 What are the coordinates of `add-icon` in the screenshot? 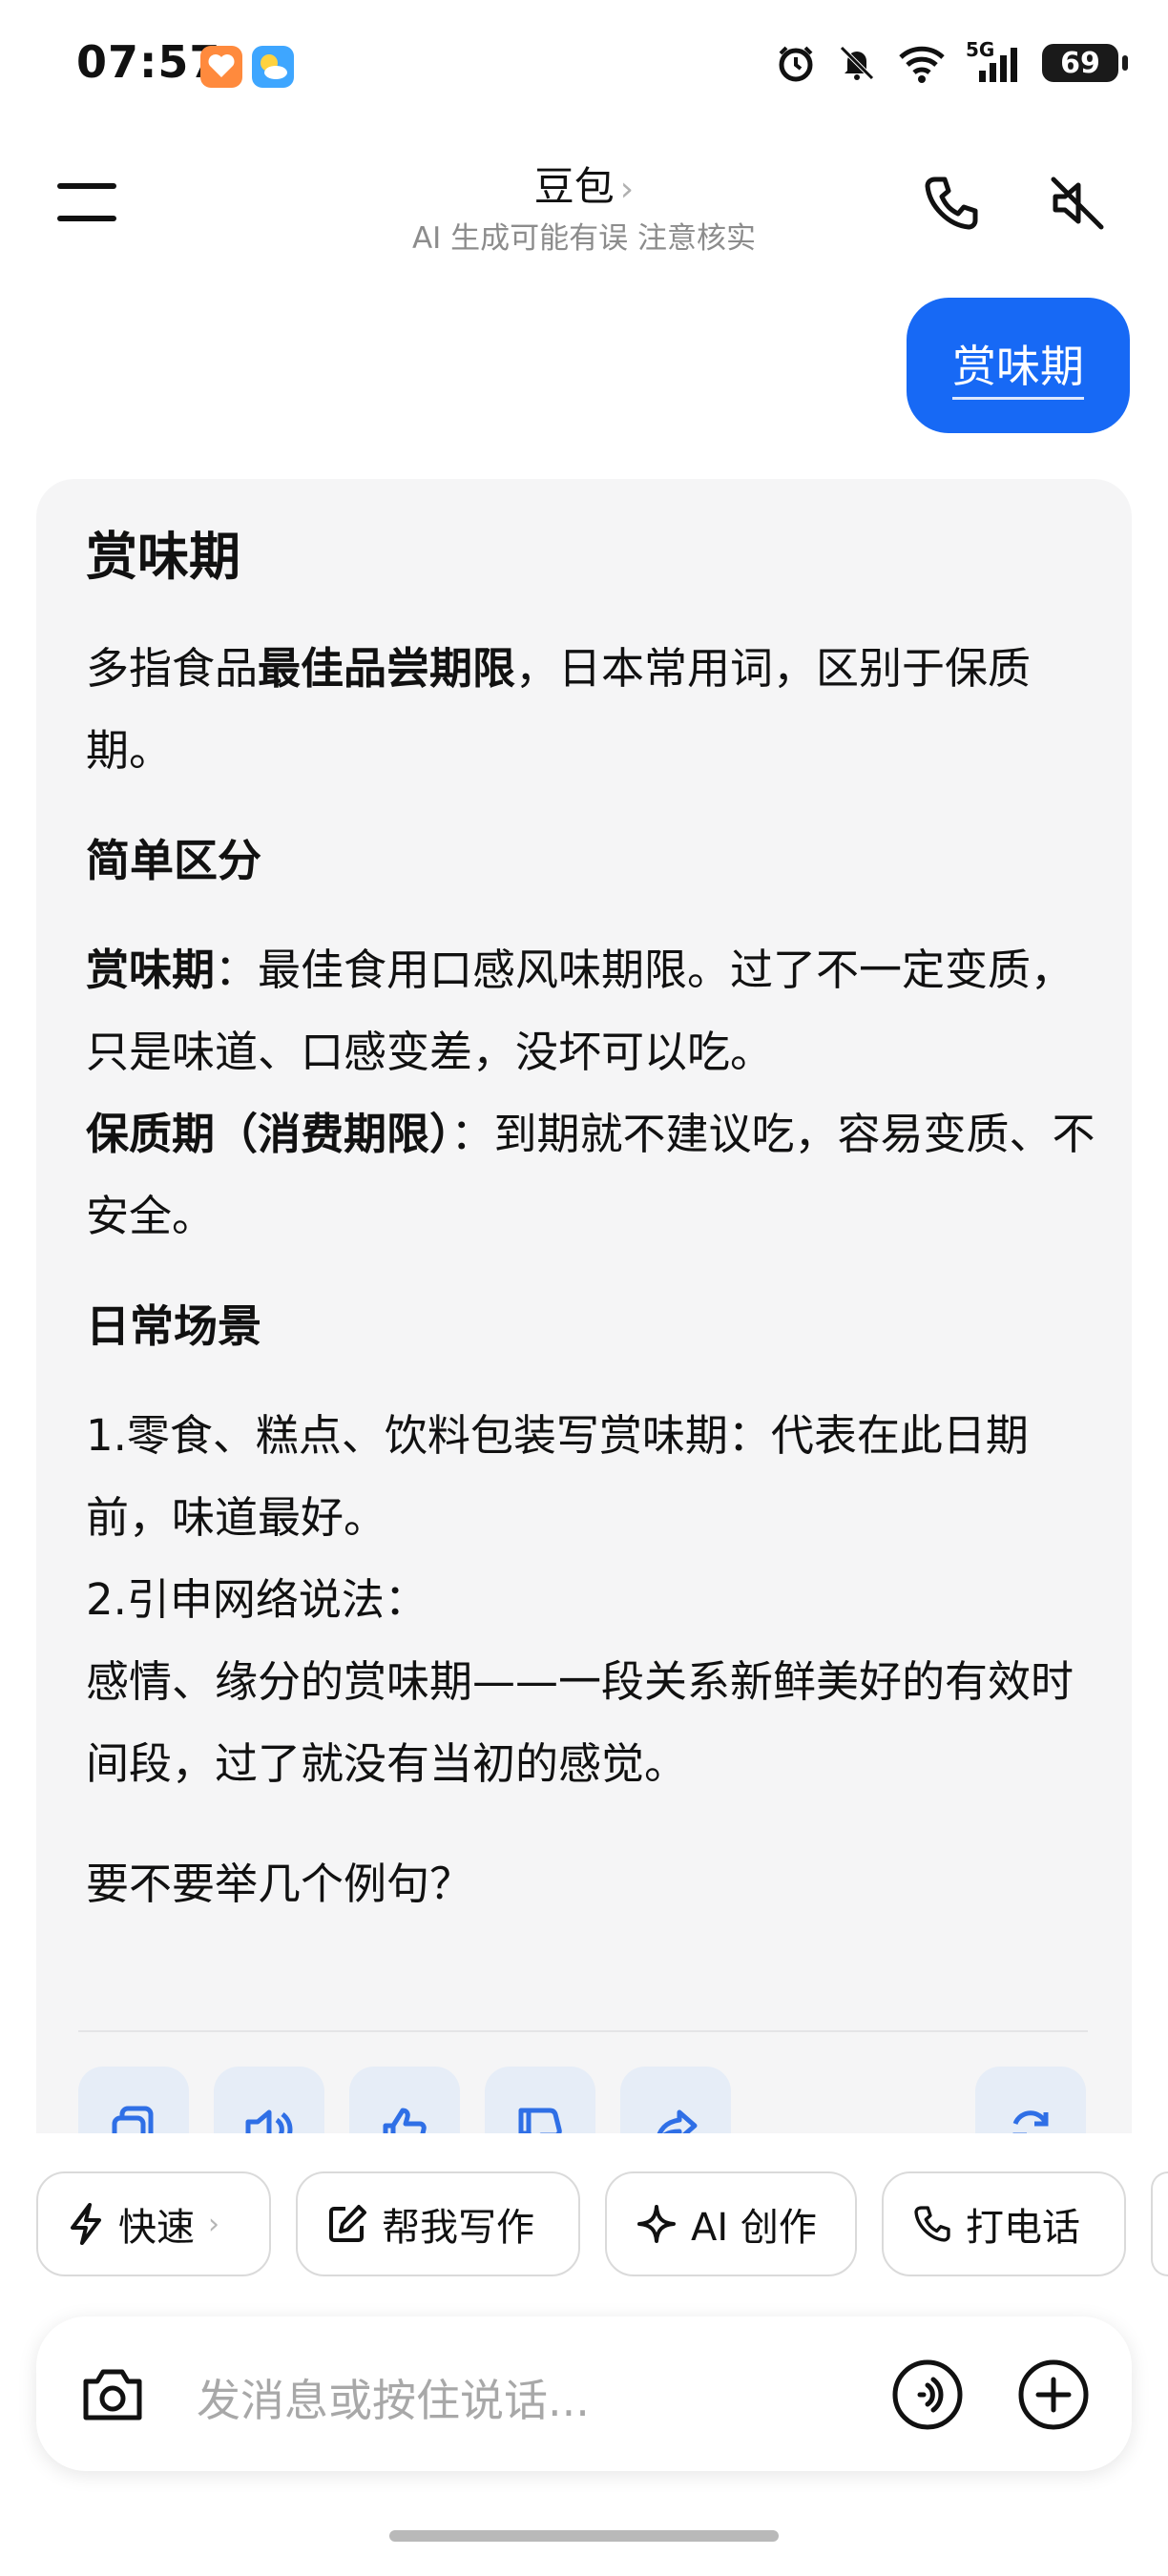 It's located at (1054, 2394).